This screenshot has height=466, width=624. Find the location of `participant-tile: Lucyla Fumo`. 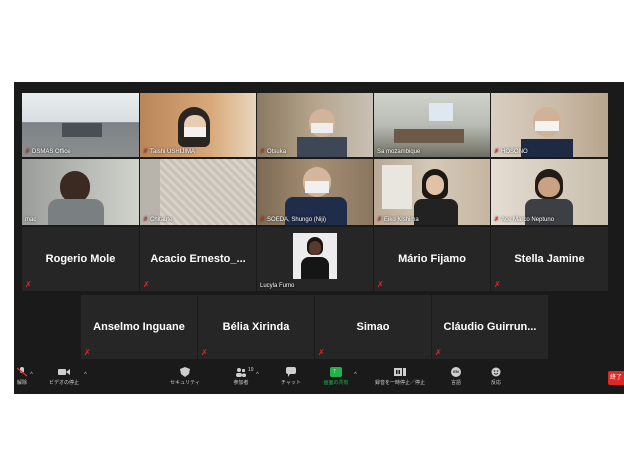

participant-tile: Lucyla Fumo is located at coordinates (315, 259).